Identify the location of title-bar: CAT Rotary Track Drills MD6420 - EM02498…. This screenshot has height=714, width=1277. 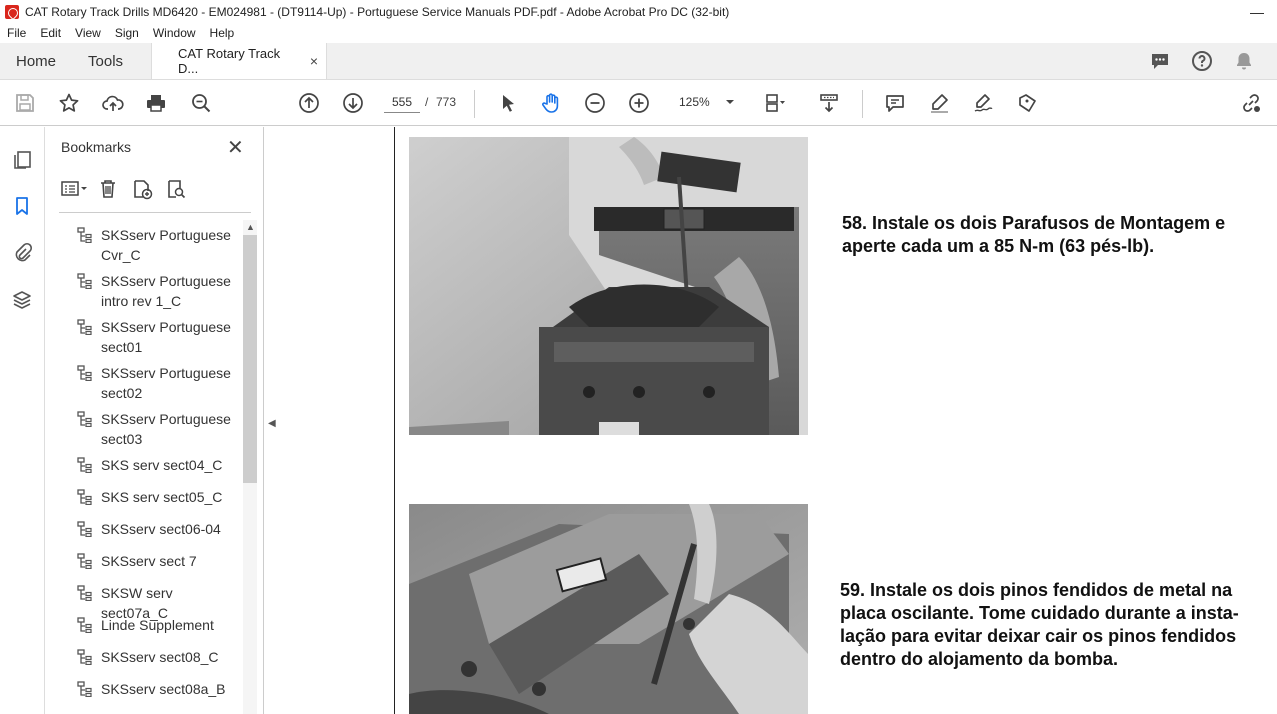
(638, 11).